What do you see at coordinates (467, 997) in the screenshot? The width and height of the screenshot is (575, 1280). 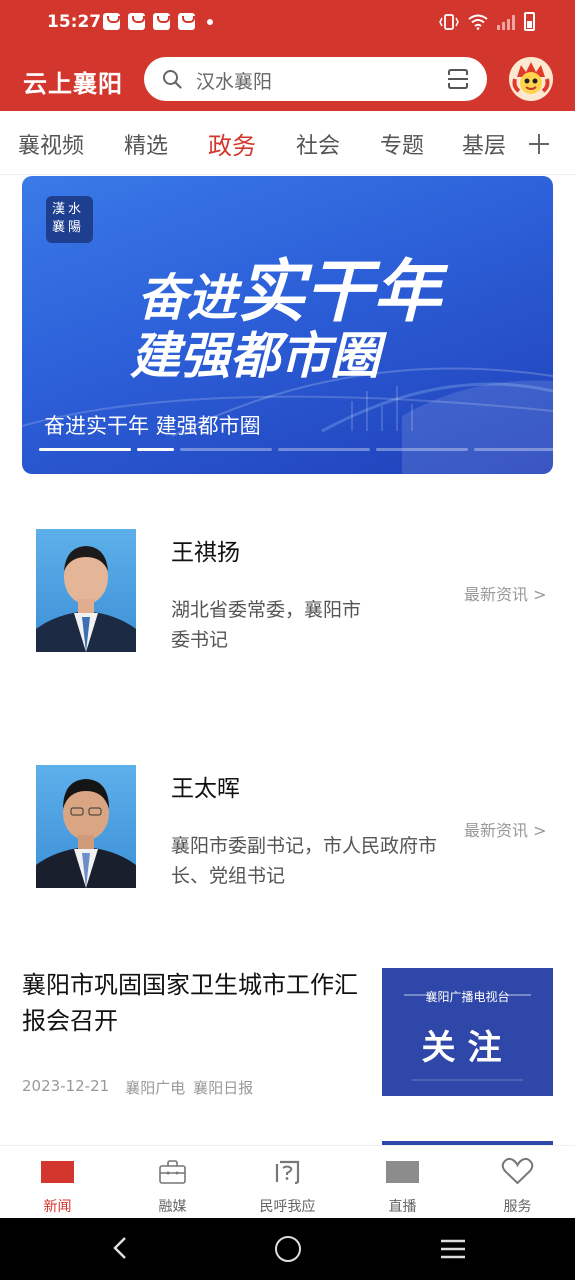 I see `thumbnail-station-label: 襄阳广播电视台` at bounding box center [467, 997].